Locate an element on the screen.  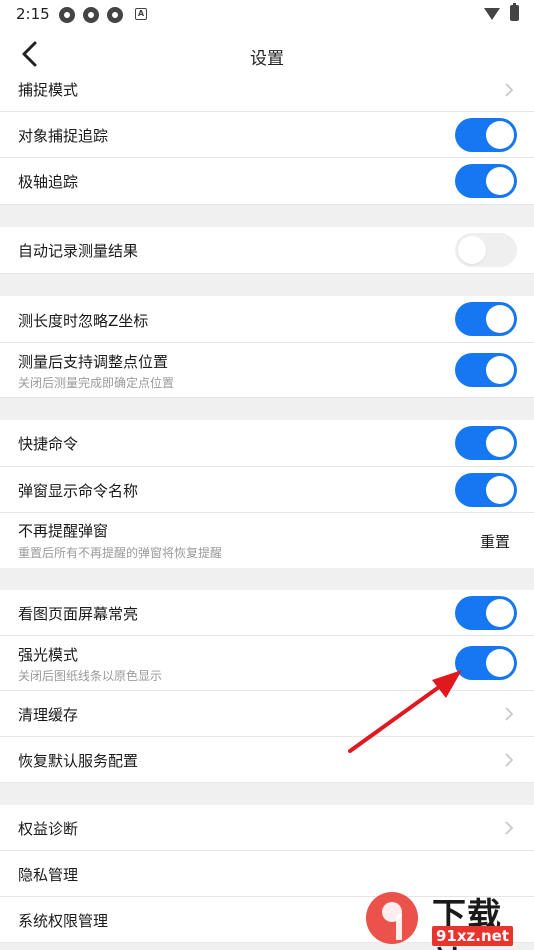
watermark-url: 91xz.net is located at coordinates (473, 936).